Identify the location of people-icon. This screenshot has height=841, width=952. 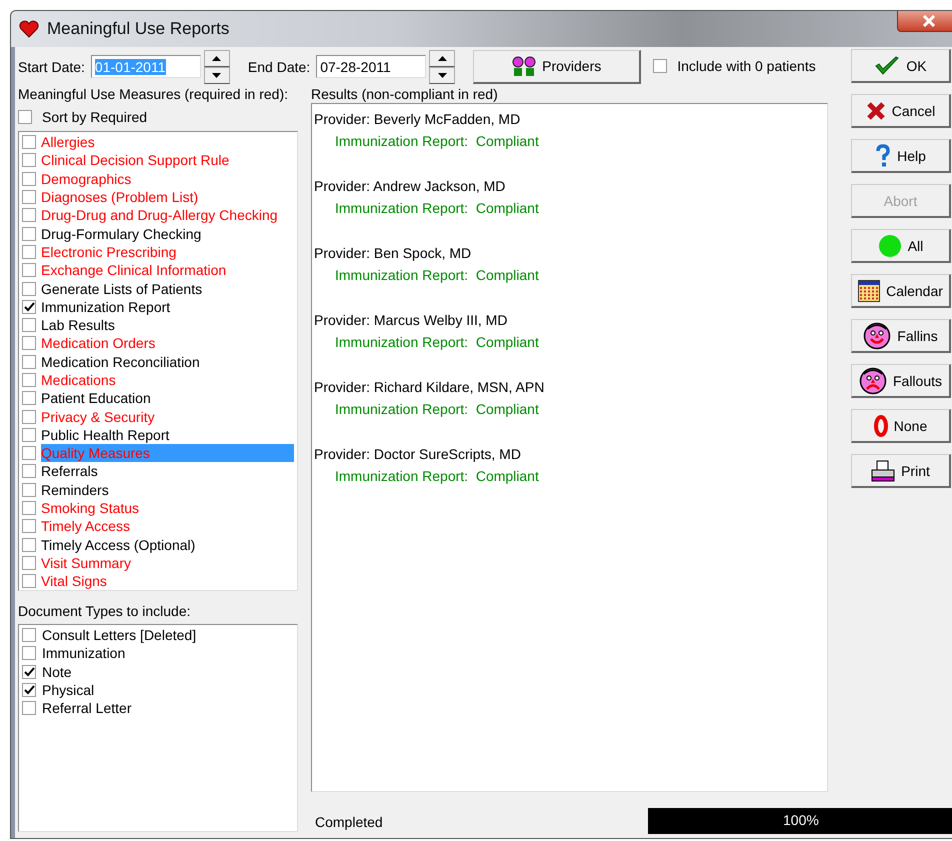
(524, 66).